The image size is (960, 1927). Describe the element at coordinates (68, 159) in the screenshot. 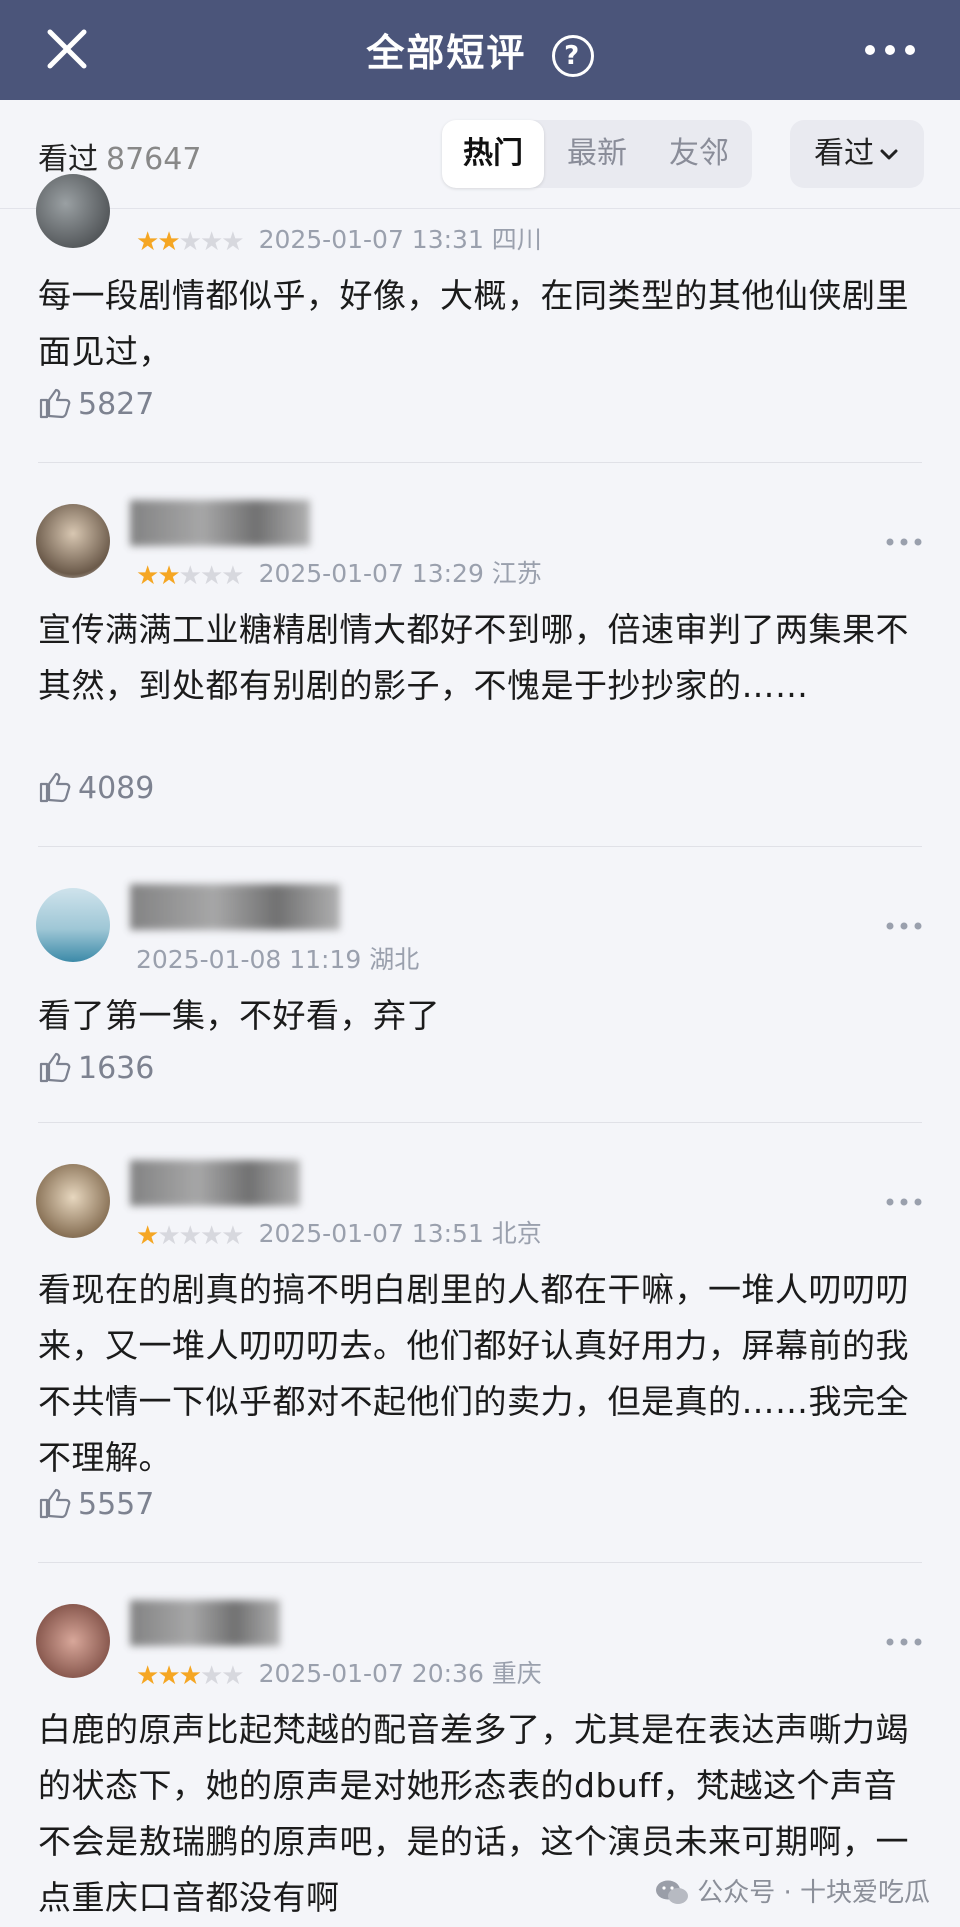

I see `watched-label: 看过` at that location.